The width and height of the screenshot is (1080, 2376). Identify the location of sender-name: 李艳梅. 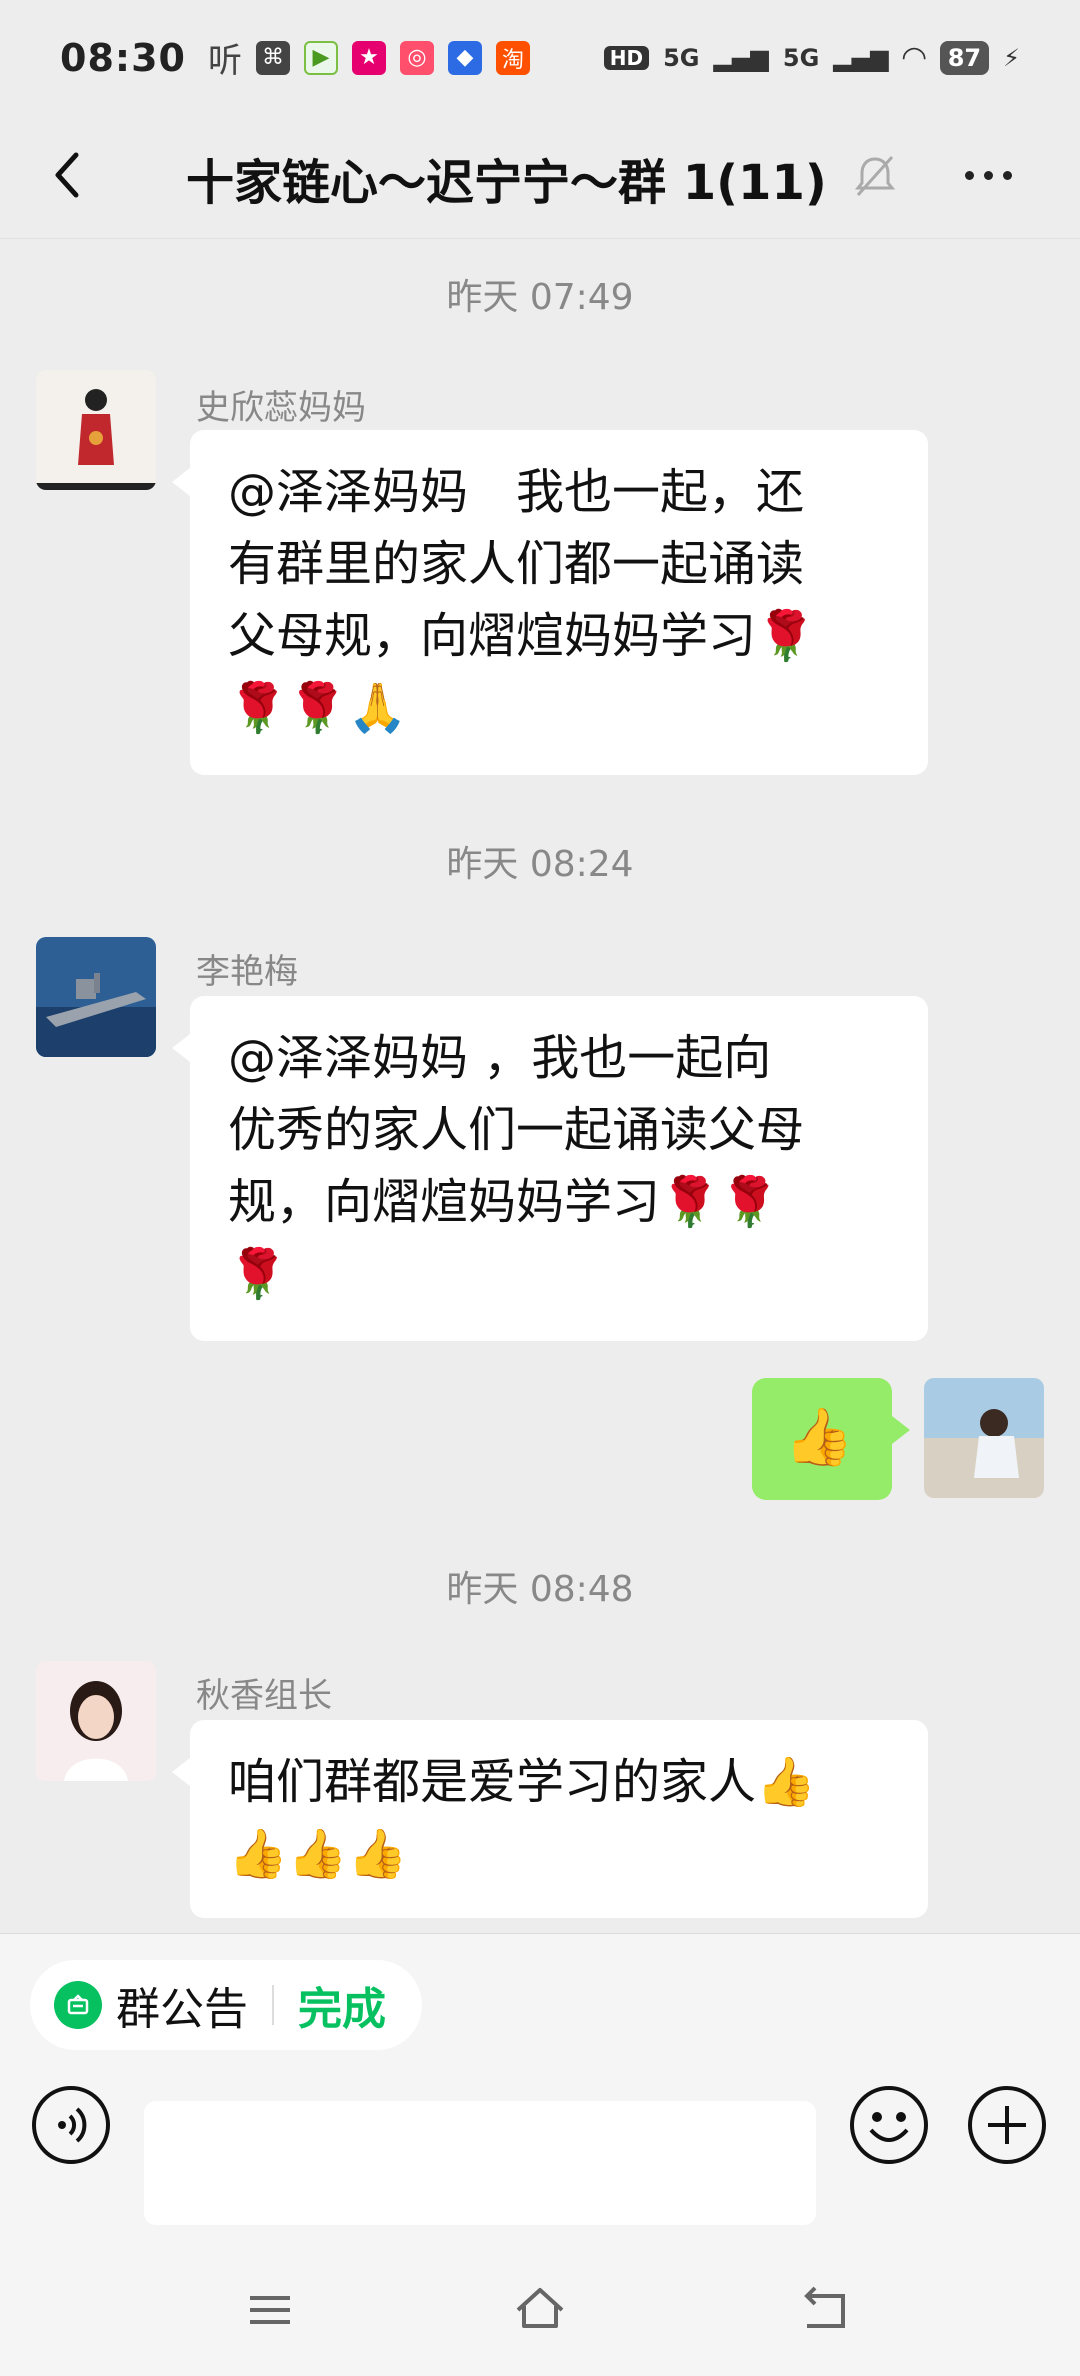
(247, 972).